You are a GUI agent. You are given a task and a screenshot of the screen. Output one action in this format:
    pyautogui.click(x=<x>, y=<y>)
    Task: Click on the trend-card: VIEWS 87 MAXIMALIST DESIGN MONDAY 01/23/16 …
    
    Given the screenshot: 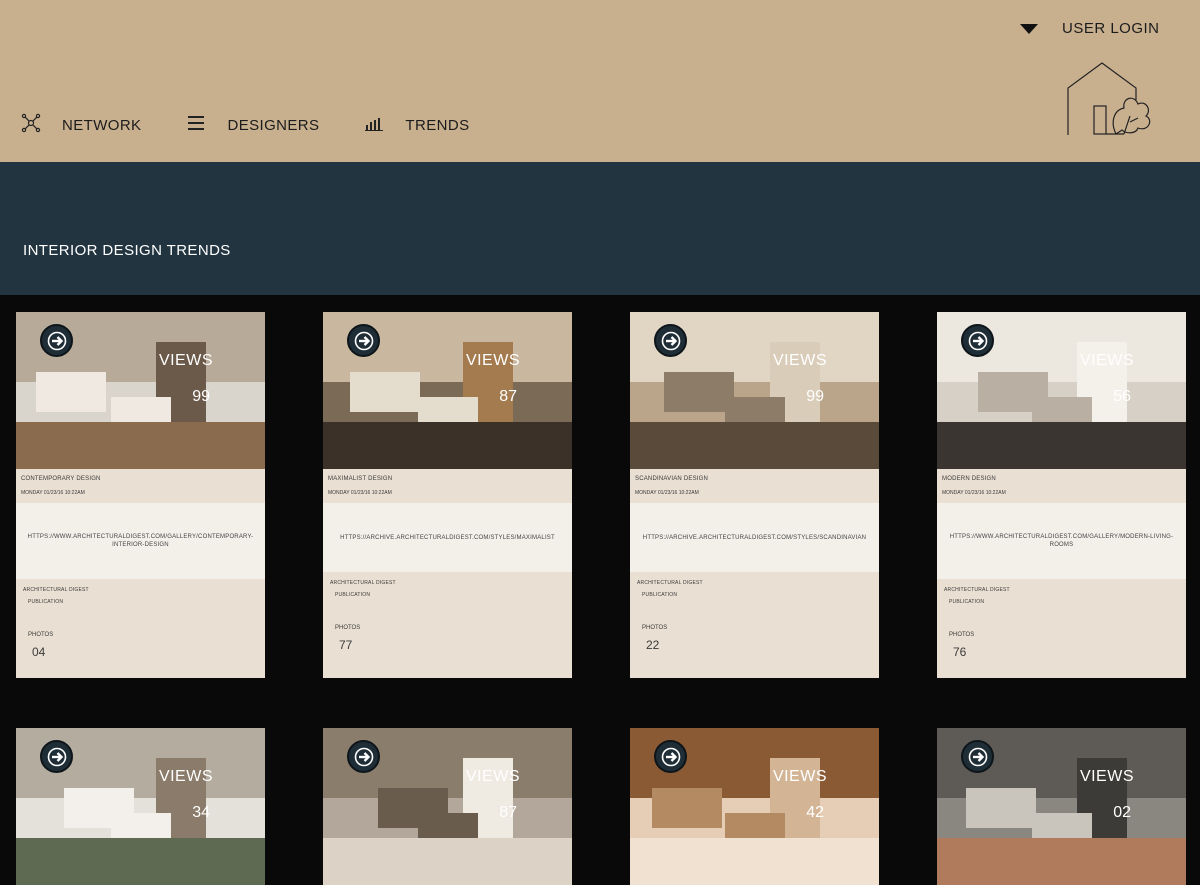 What is the action you would take?
    pyautogui.click(x=447, y=495)
    